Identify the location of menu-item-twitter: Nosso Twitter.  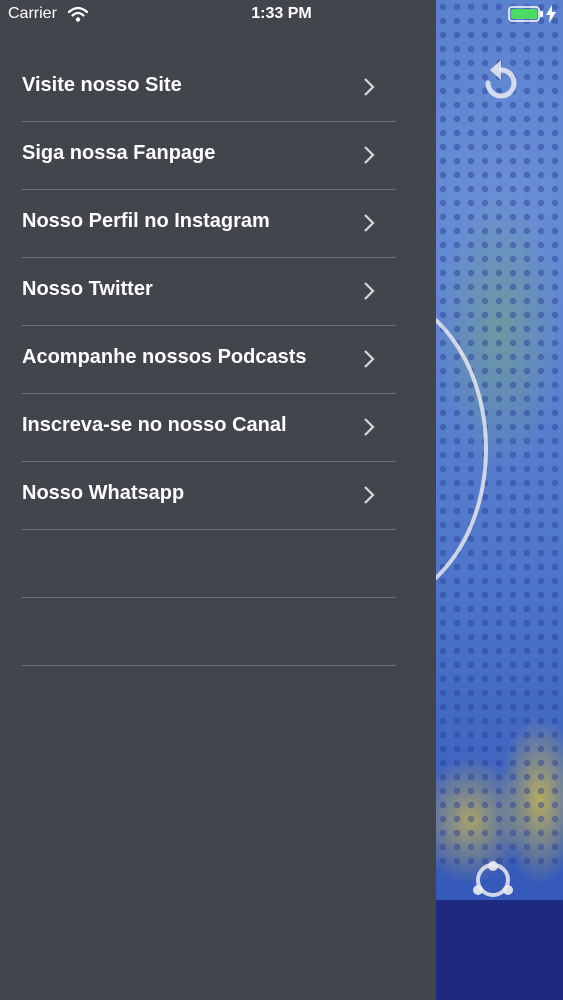
(209, 292).